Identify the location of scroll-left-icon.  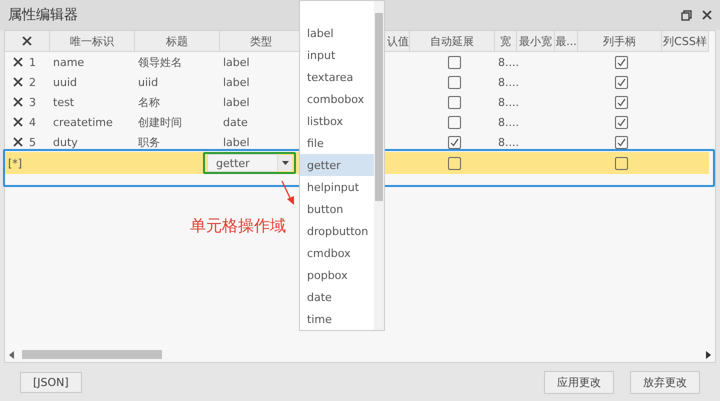
(11, 355).